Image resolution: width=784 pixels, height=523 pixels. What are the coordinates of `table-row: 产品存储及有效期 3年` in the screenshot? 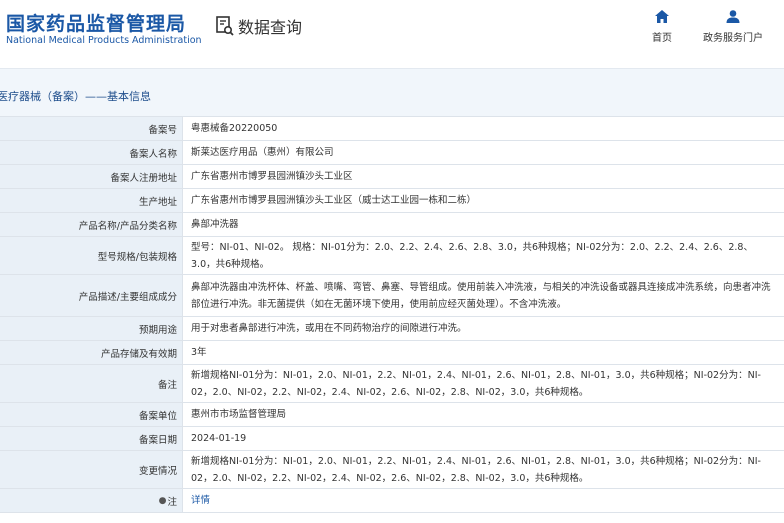 It's located at (392, 353).